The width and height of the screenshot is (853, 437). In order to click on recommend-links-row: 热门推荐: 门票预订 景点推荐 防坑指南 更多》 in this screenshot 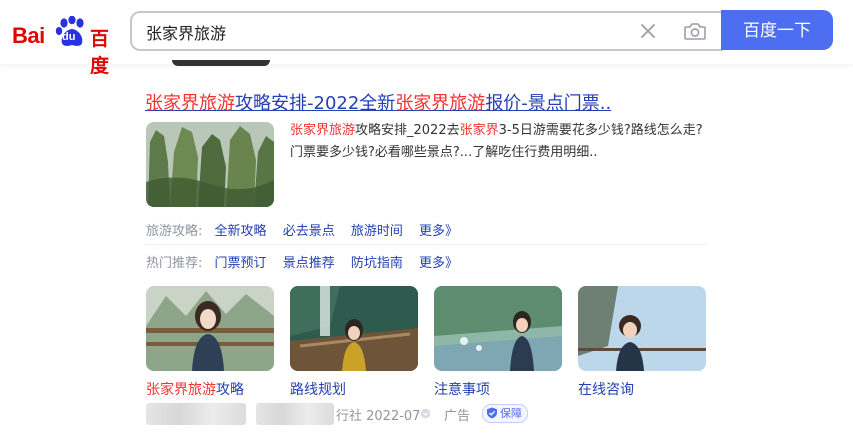, I will do `click(308, 261)`.